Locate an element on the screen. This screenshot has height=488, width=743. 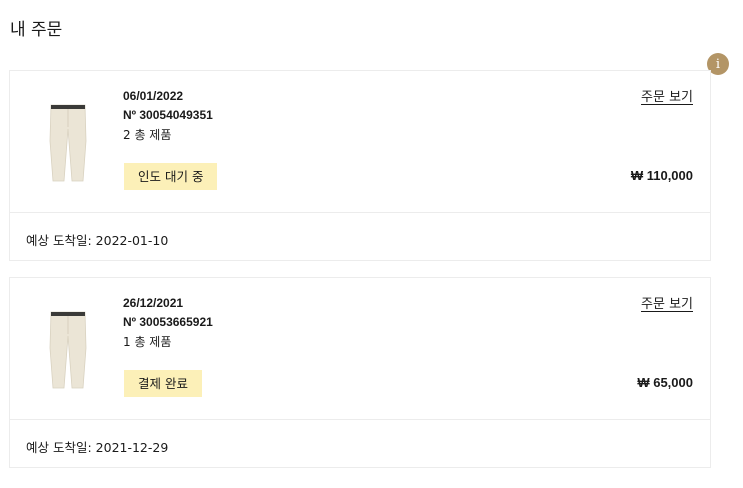
status-badge: 결제 완료 is located at coordinates (163, 383).